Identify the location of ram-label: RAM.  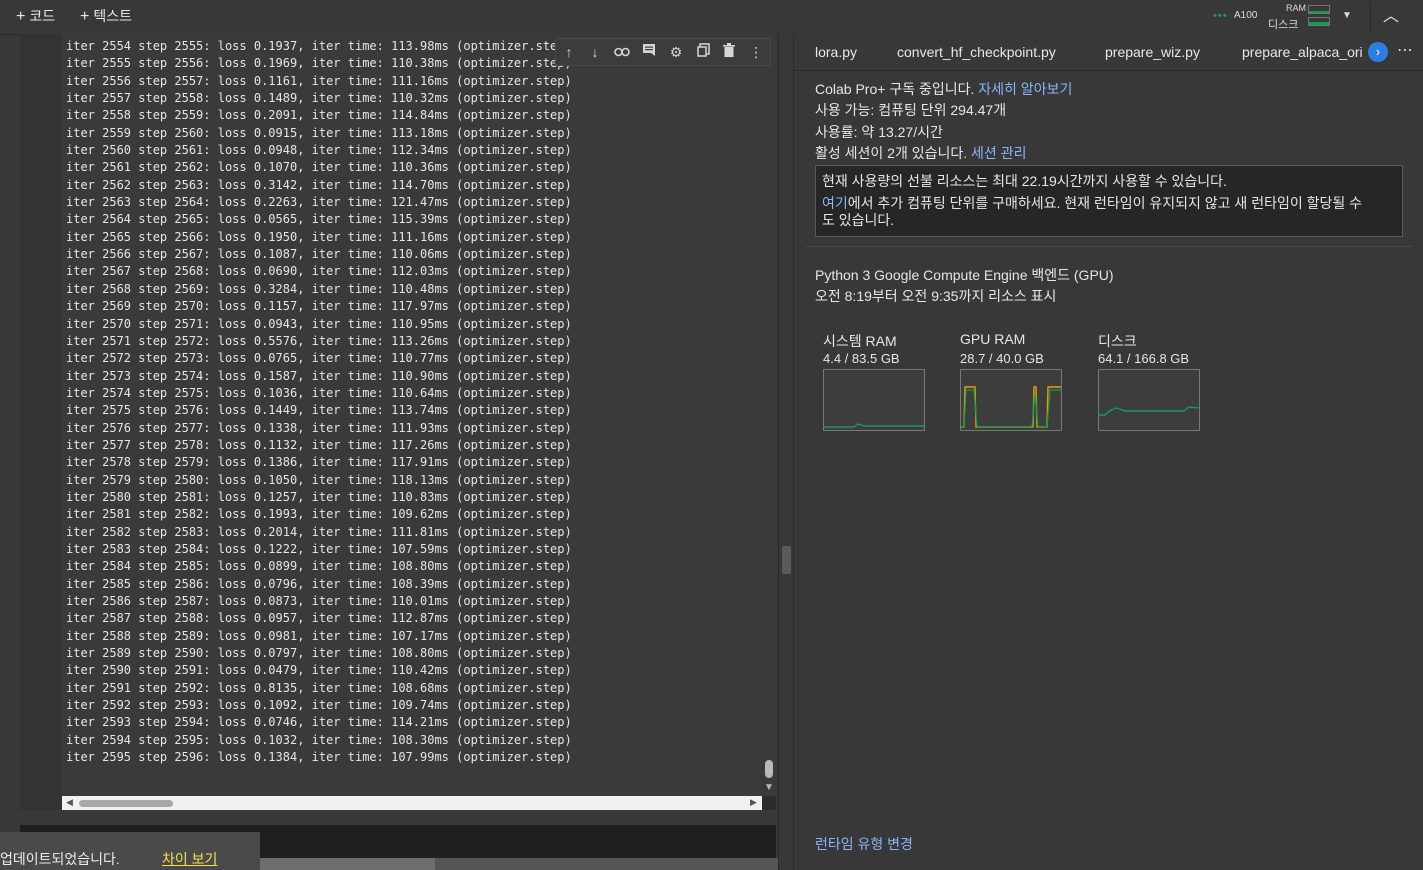
(1296, 8).